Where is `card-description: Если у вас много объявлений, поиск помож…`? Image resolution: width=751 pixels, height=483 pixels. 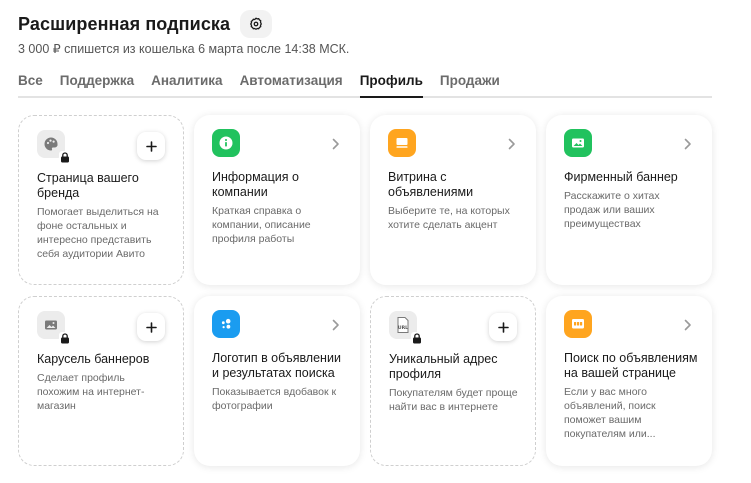
card-description: Если у вас много объявлений, поиск помож… is located at coordinates (610, 413).